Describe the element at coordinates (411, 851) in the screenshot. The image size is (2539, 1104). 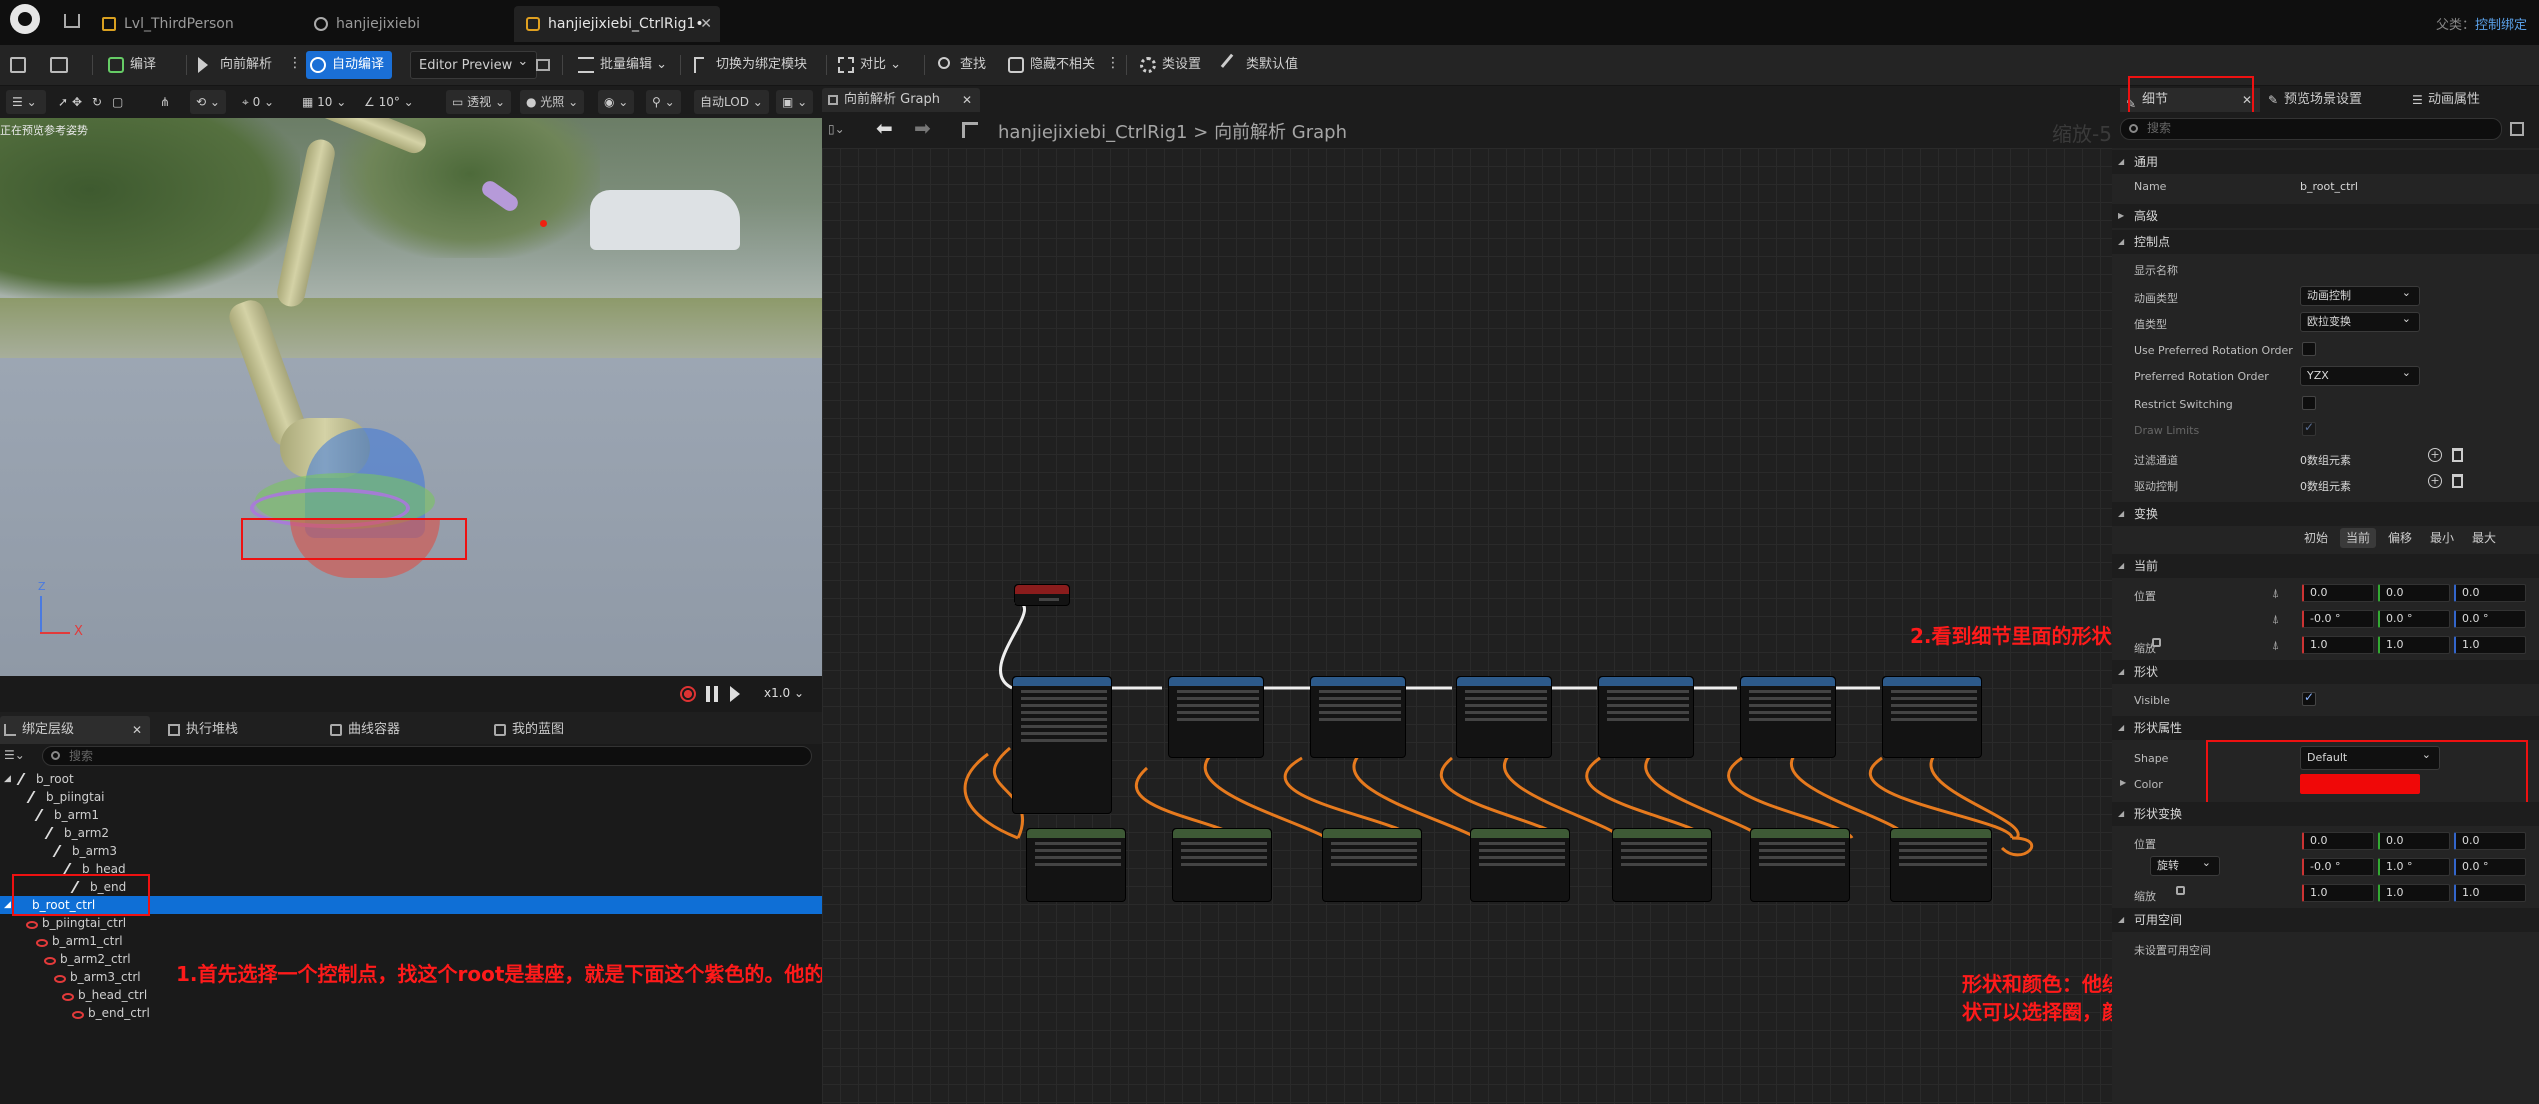
I see `tree-row-bone: b_arm3` at that location.